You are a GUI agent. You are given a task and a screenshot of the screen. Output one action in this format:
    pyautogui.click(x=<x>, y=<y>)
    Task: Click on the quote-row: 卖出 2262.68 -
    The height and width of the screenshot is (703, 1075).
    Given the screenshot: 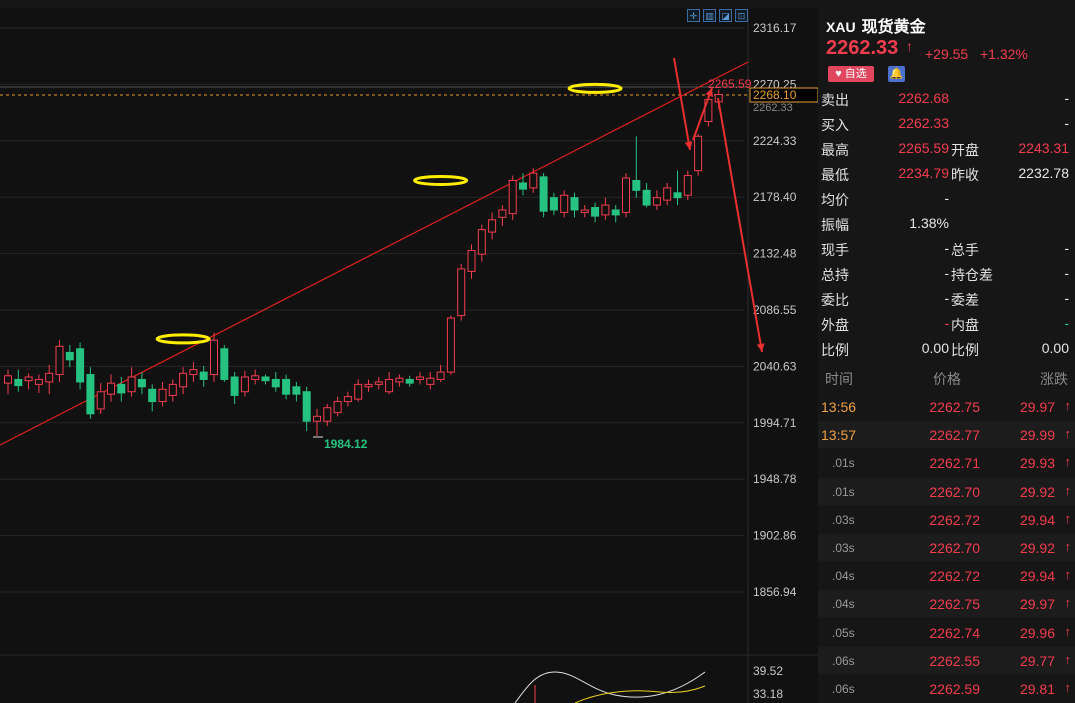 What is the action you would take?
    pyautogui.click(x=946, y=98)
    